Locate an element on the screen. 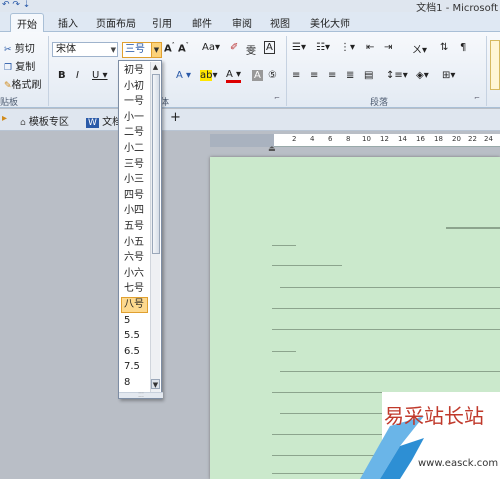  sort-button: ⇅ is located at coordinates (444, 47).